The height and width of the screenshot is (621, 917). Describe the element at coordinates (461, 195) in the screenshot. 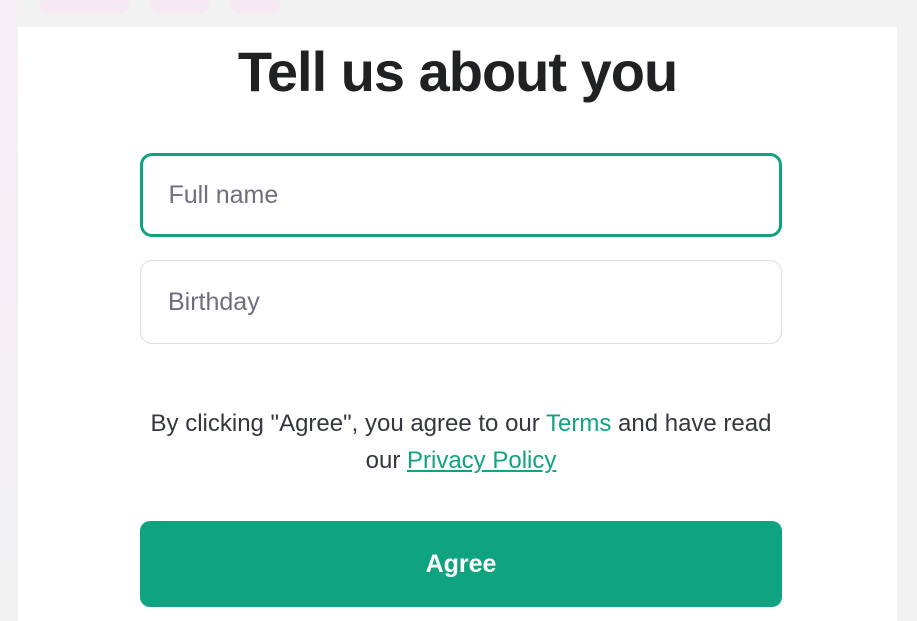

I see `full-name-input` at that location.